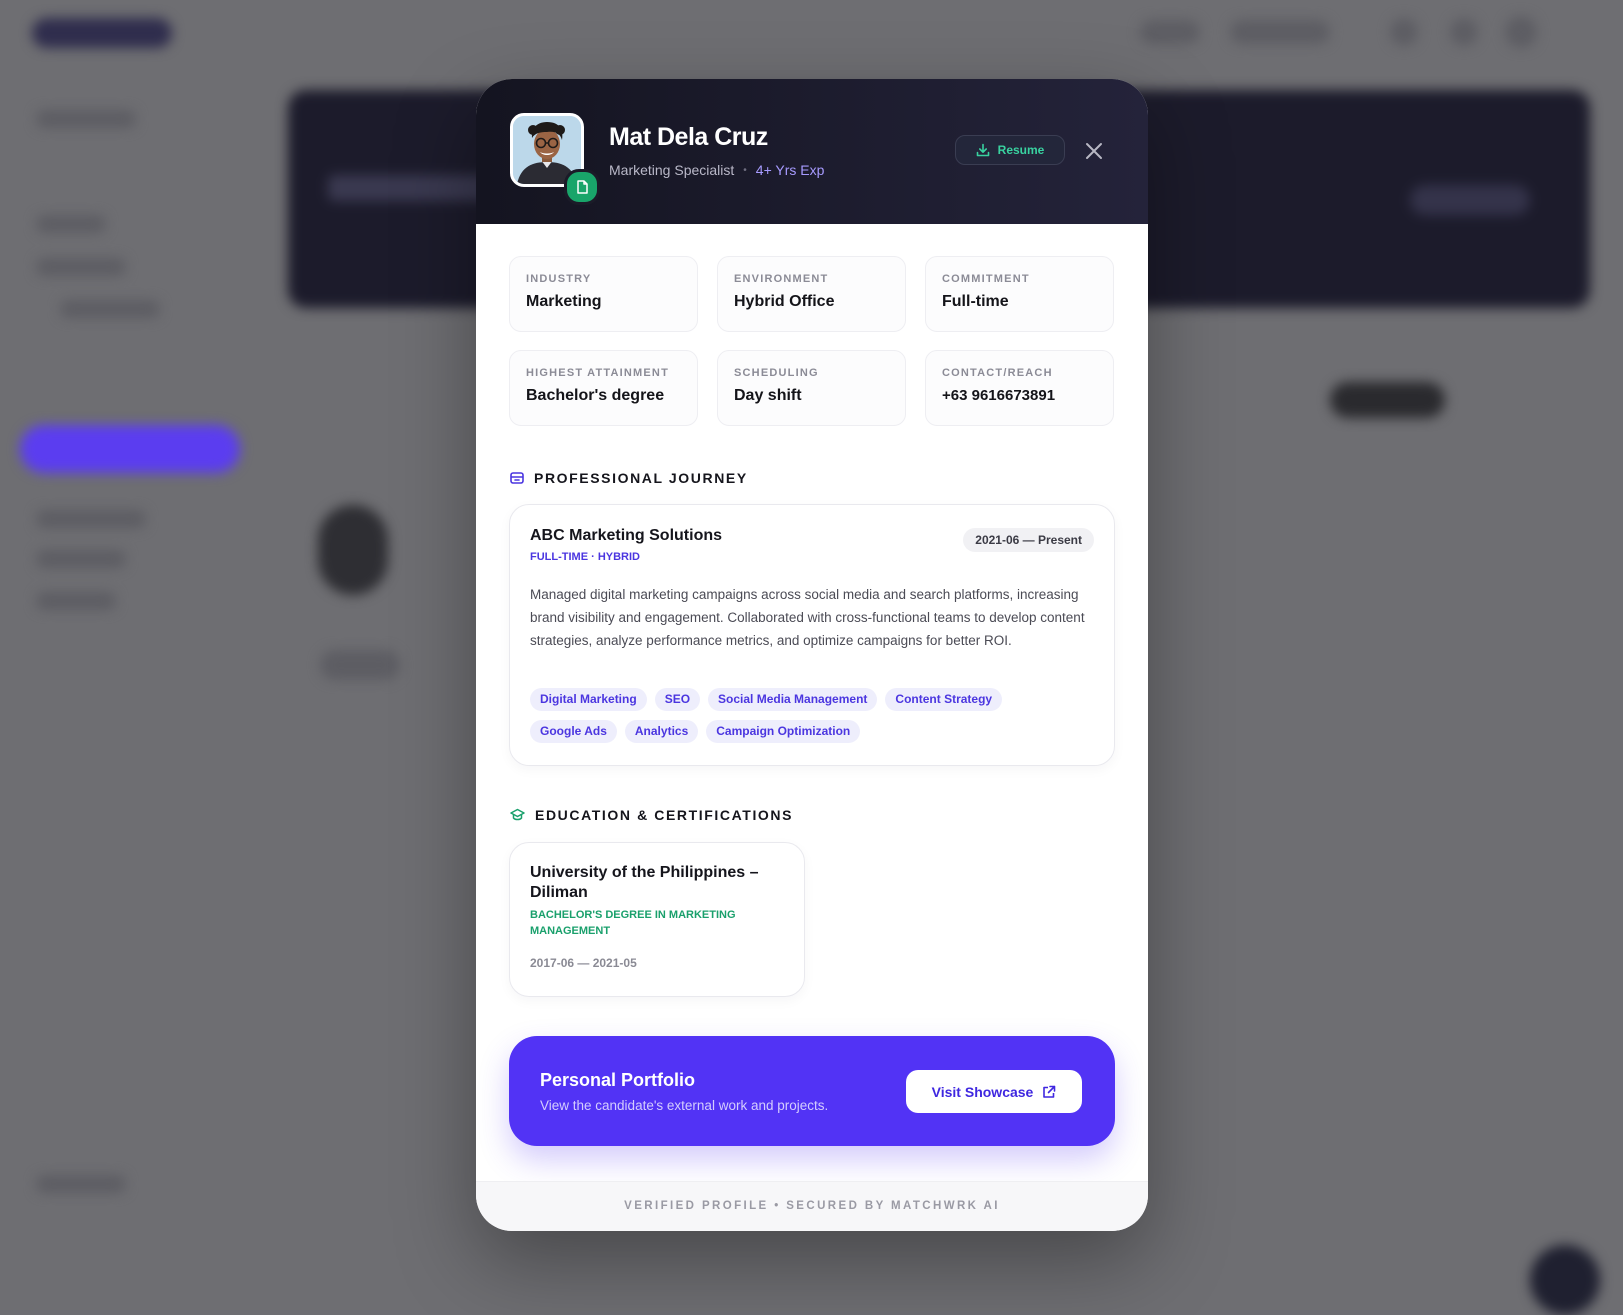 This screenshot has height=1315, width=1623. I want to click on skill-tag: Digital Marketing, so click(588, 699).